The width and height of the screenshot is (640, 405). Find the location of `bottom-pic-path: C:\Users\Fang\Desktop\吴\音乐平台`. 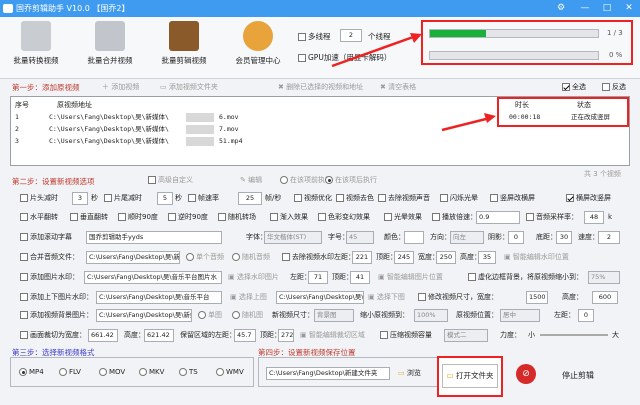

bottom-pic-path: C:\Users\Fang\Desktop\吴\音乐平台 is located at coordinates (320, 297).